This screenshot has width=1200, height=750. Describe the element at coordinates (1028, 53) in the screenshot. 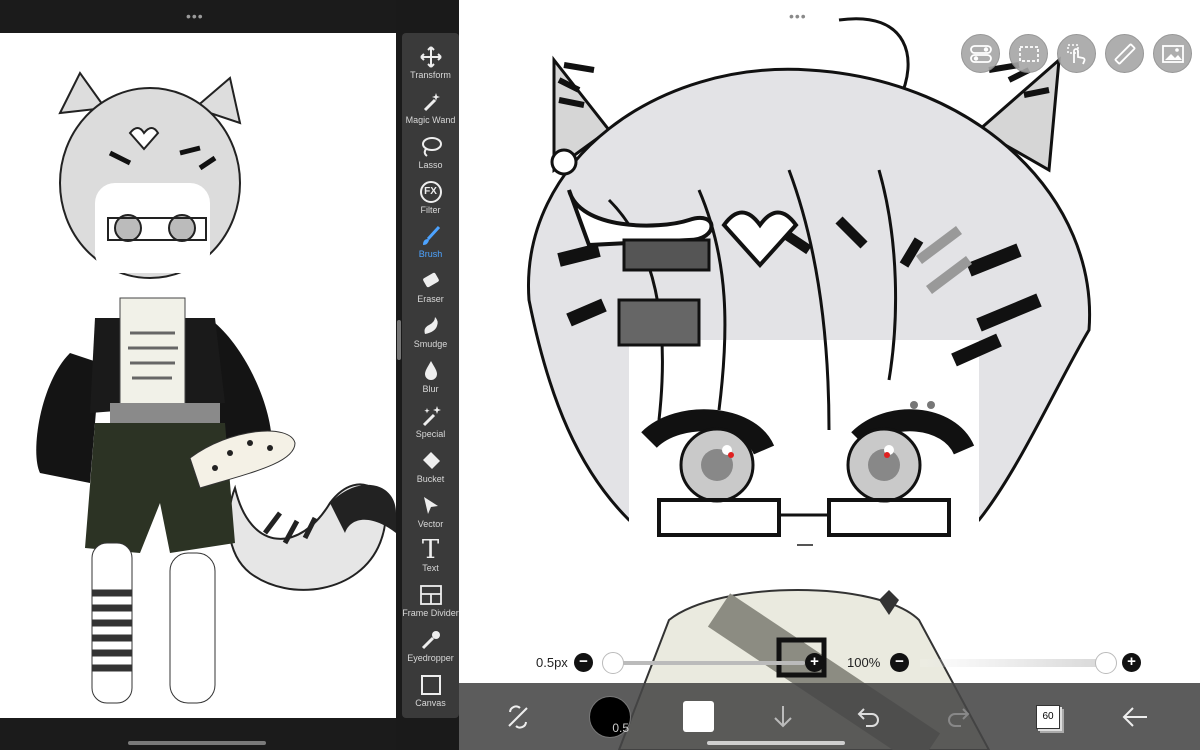

I see `selection-icon` at that location.